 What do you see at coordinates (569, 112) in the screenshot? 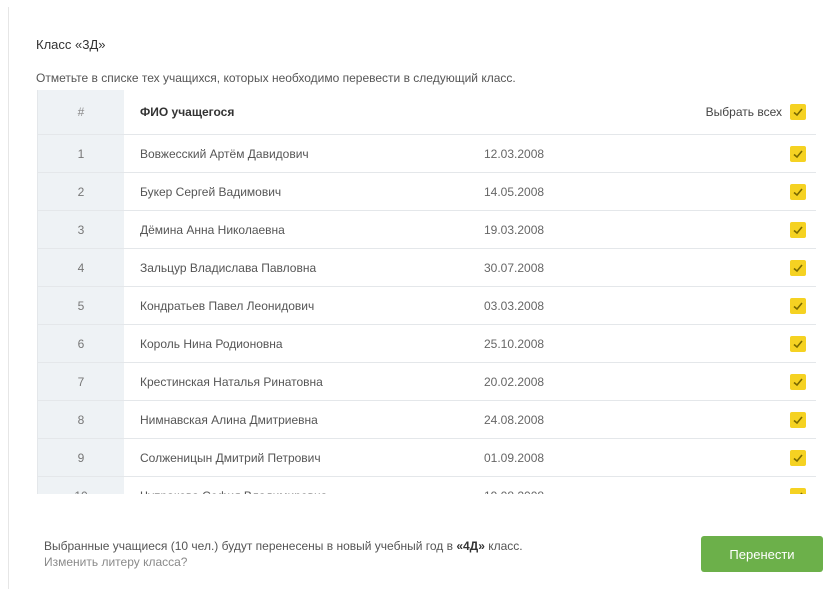
I see `column-header-date` at bounding box center [569, 112].